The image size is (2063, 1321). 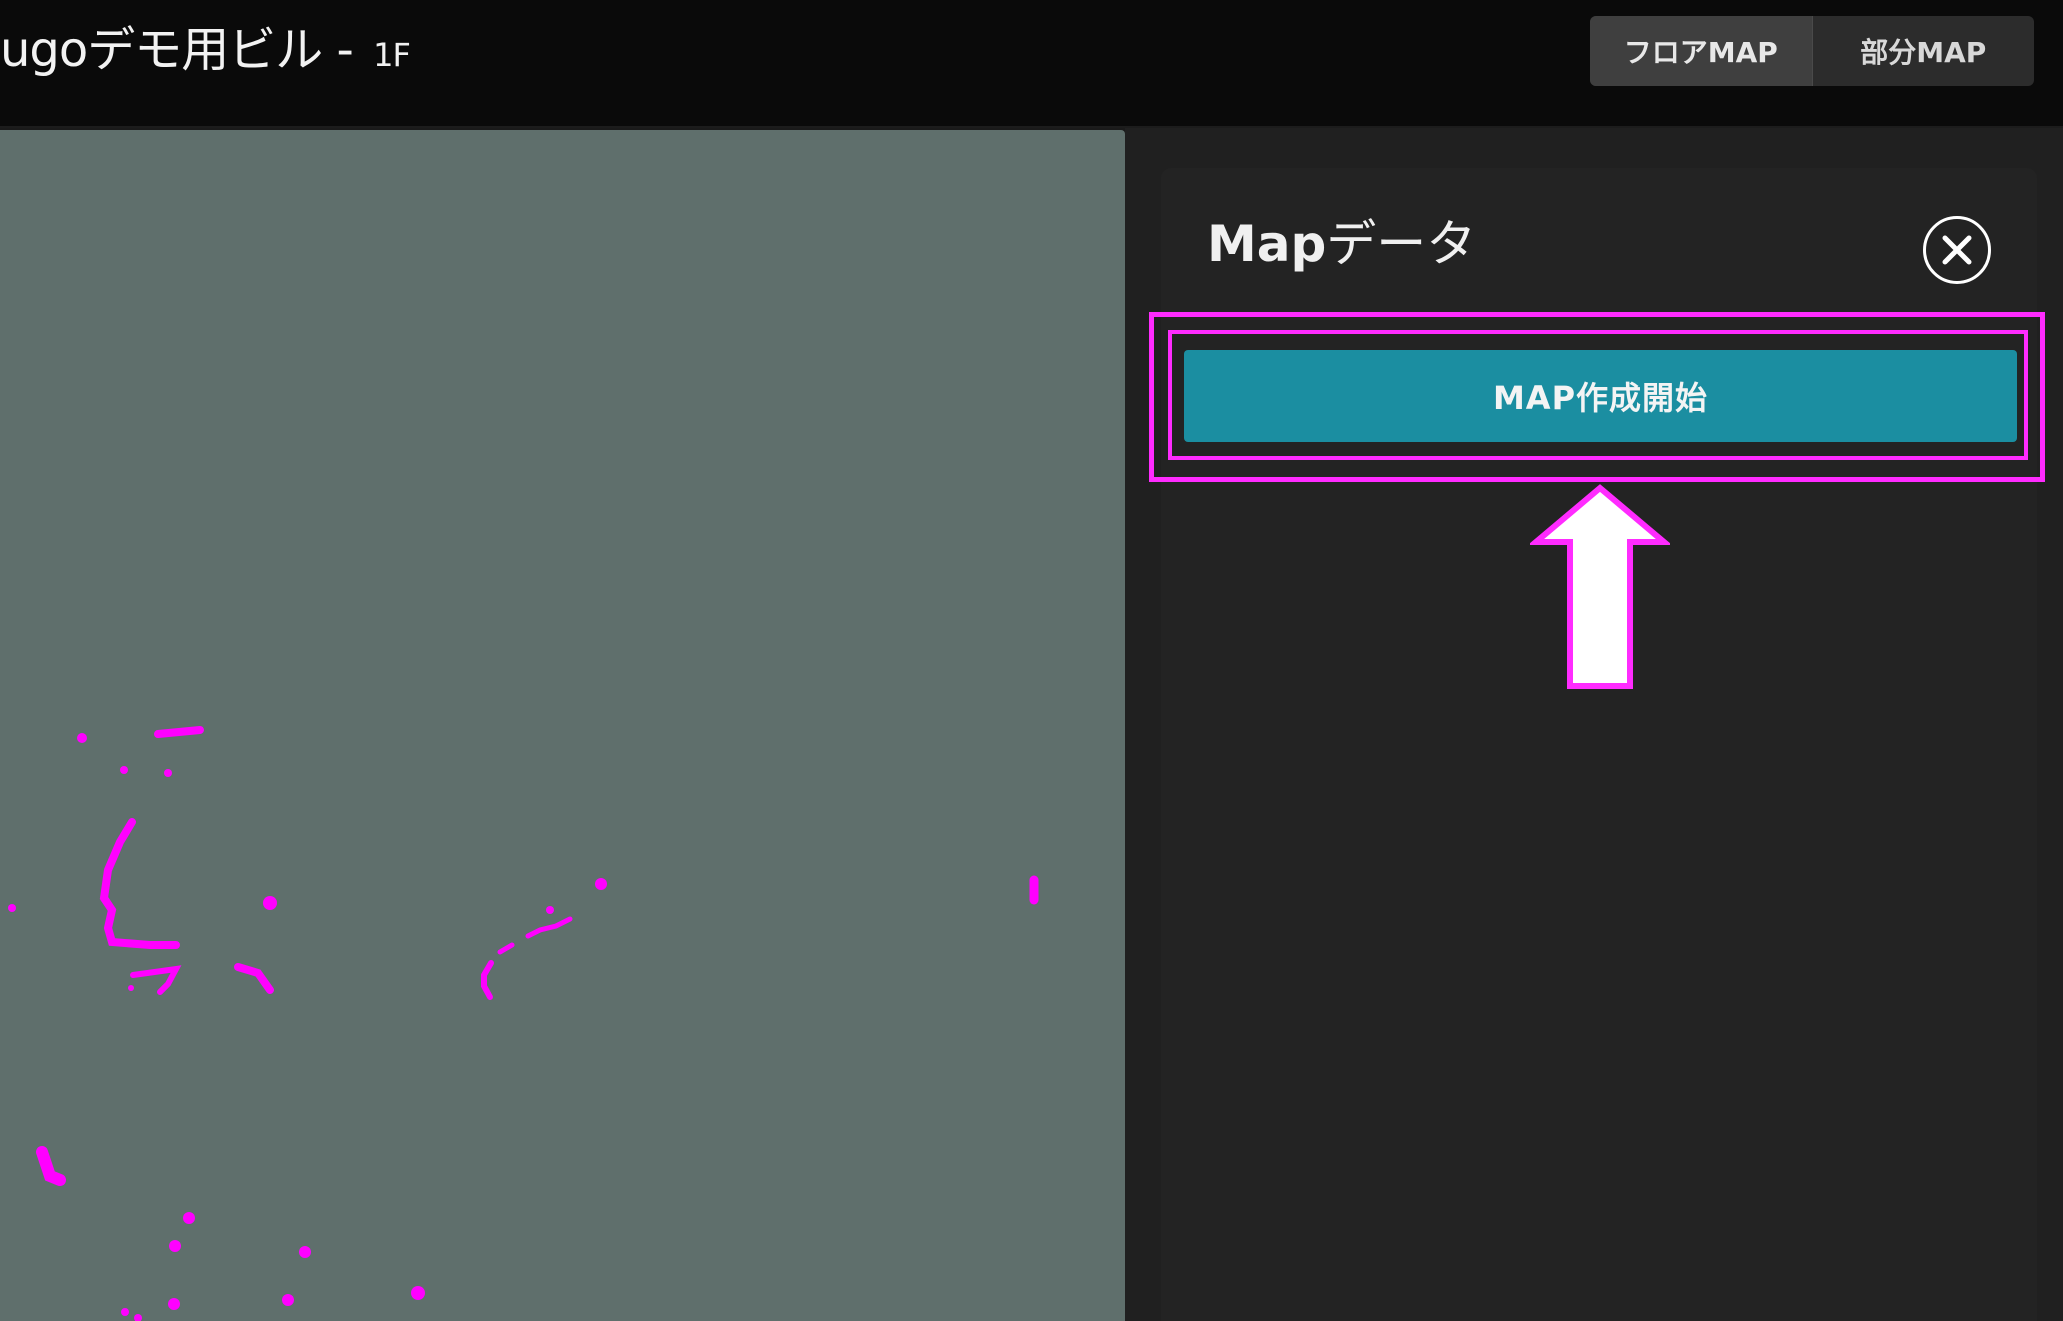 What do you see at coordinates (1401, 244) in the screenshot?
I see `panel-title-jp: データ` at bounding box center [1401, 244].